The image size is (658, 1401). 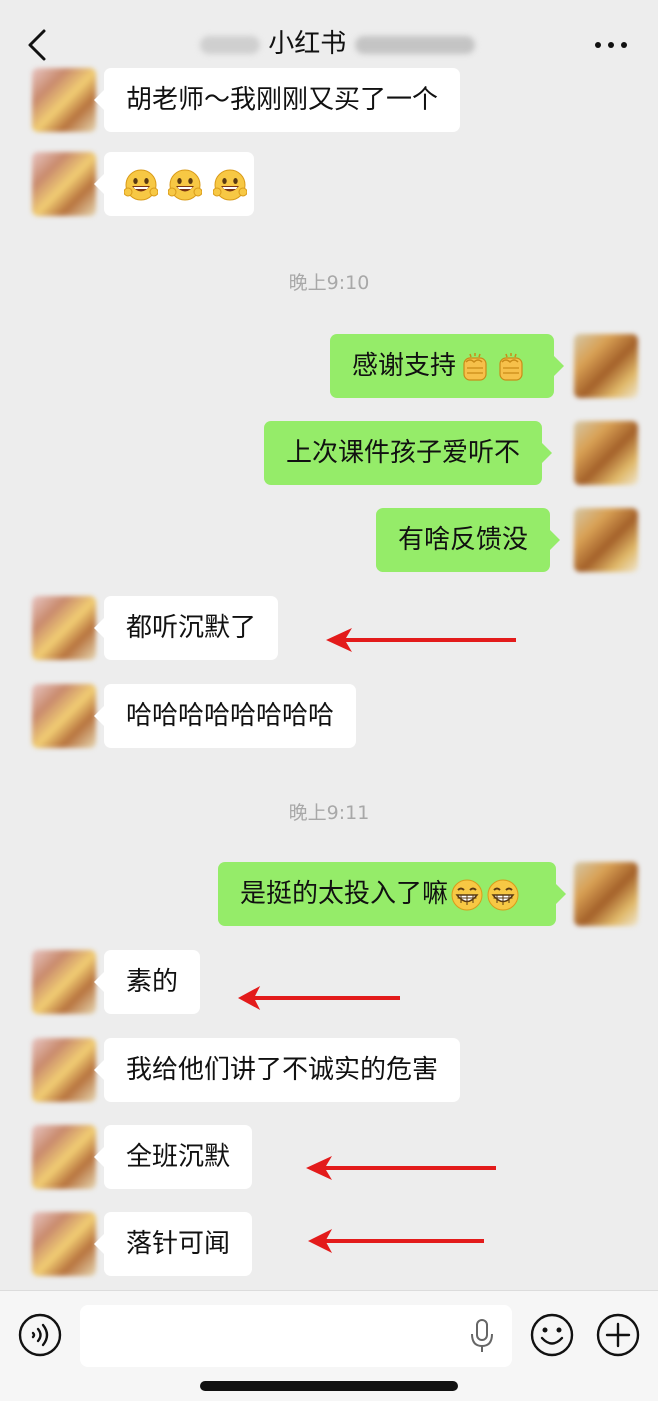 What do you see at coordinates (40, 1335) in the screenshot?
I see `voice-icon` at bounding box center [40, 1335].